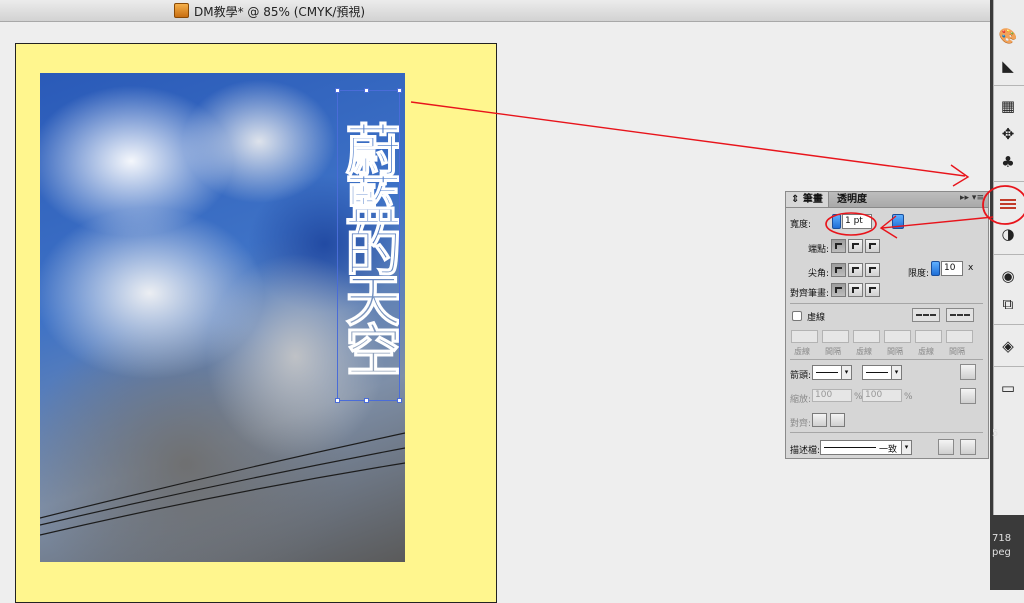 The height and width of the screenshot is (603, 1024). I want to click on symbols-club-icon: ♣, so click(1008, 162).